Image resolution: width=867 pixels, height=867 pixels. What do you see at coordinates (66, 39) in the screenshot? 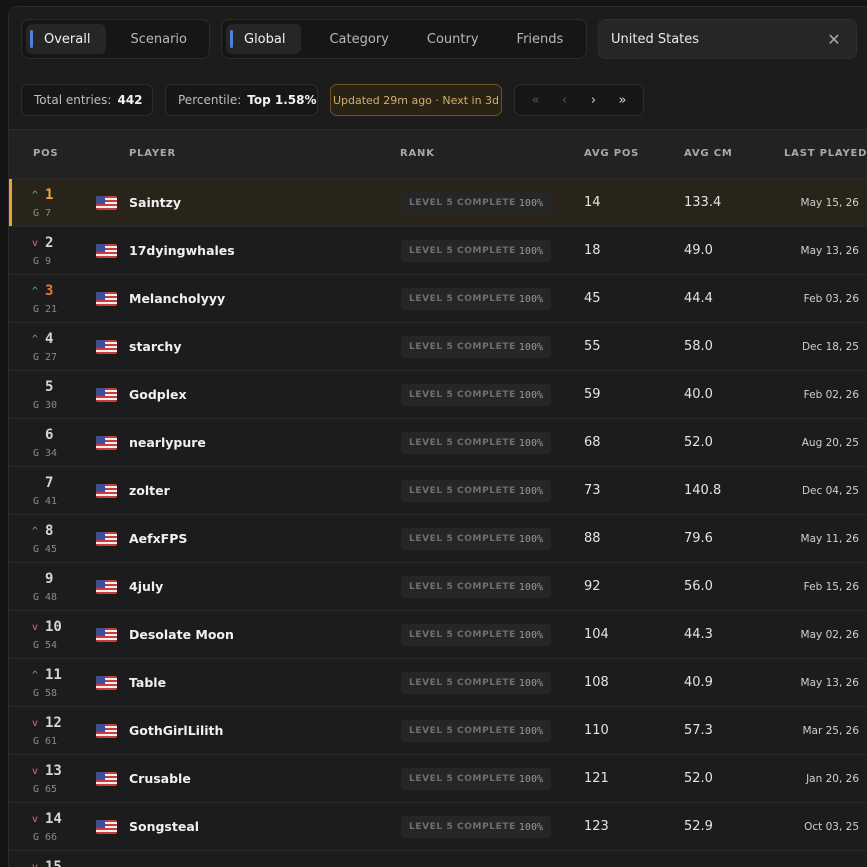
I see `tab-overall: Overall` at bounding box center [66, 39].